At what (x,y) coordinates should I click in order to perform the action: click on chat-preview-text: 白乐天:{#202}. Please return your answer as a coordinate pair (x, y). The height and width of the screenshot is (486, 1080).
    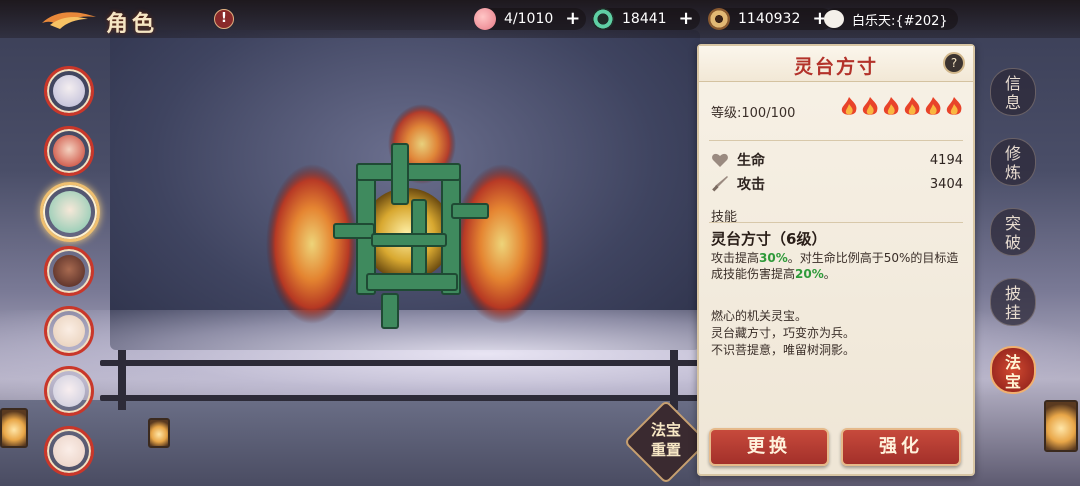
    Looking at the image, I should click on (900, 21).